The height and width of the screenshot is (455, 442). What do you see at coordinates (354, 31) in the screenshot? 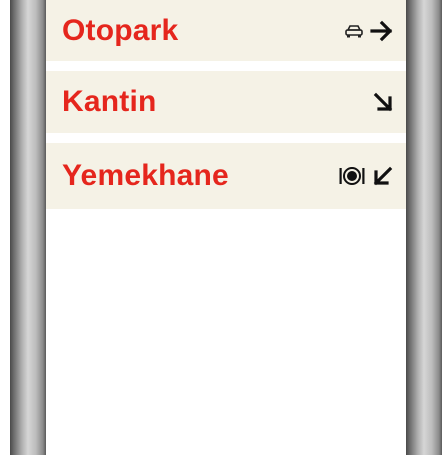
I see `car-icon` at bounding box center [354, 31].